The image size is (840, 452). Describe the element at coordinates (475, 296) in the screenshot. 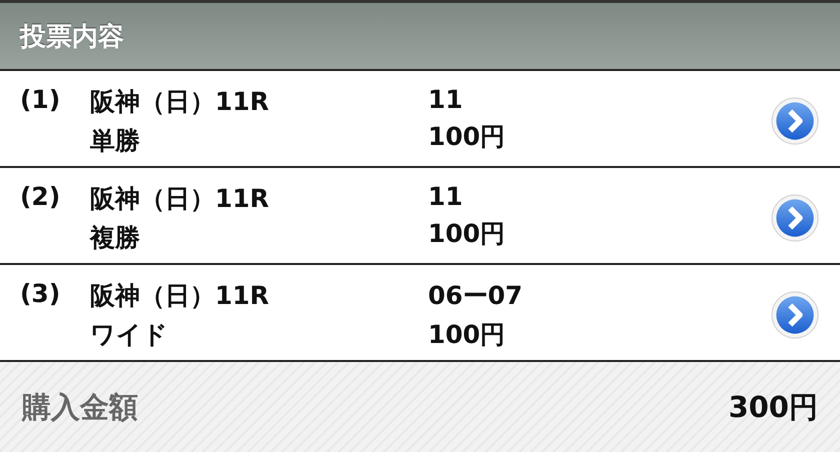

I see `bet-selection: 06ー07` at that location.